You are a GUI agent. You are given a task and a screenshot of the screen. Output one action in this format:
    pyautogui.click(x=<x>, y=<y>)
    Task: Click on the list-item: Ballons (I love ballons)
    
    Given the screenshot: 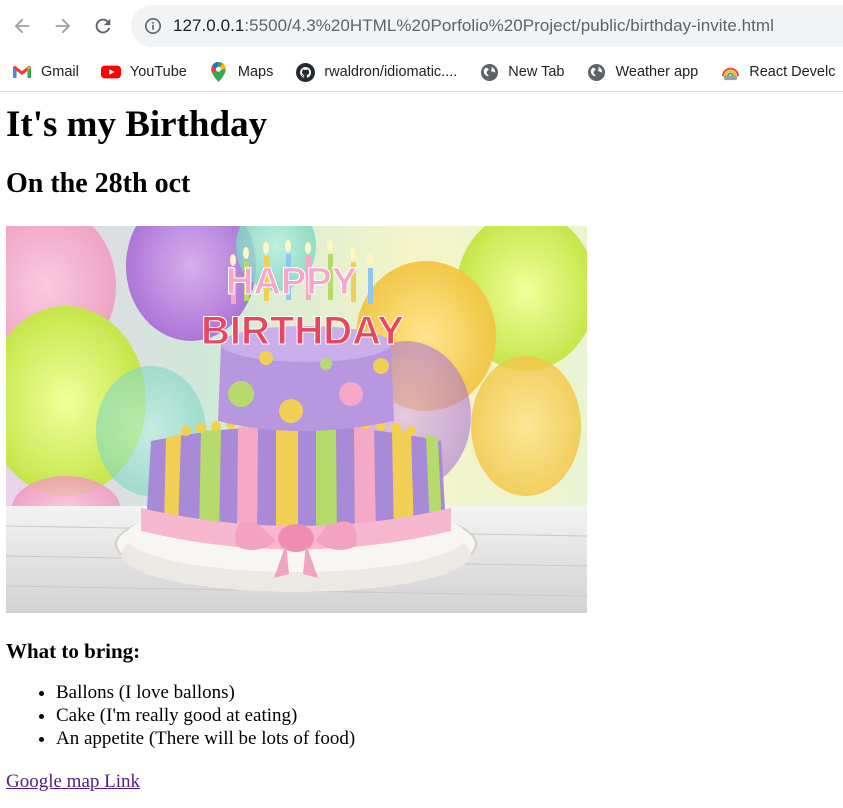 What is the action you would take?
    pyautogui.click(x=446, y=692)
    